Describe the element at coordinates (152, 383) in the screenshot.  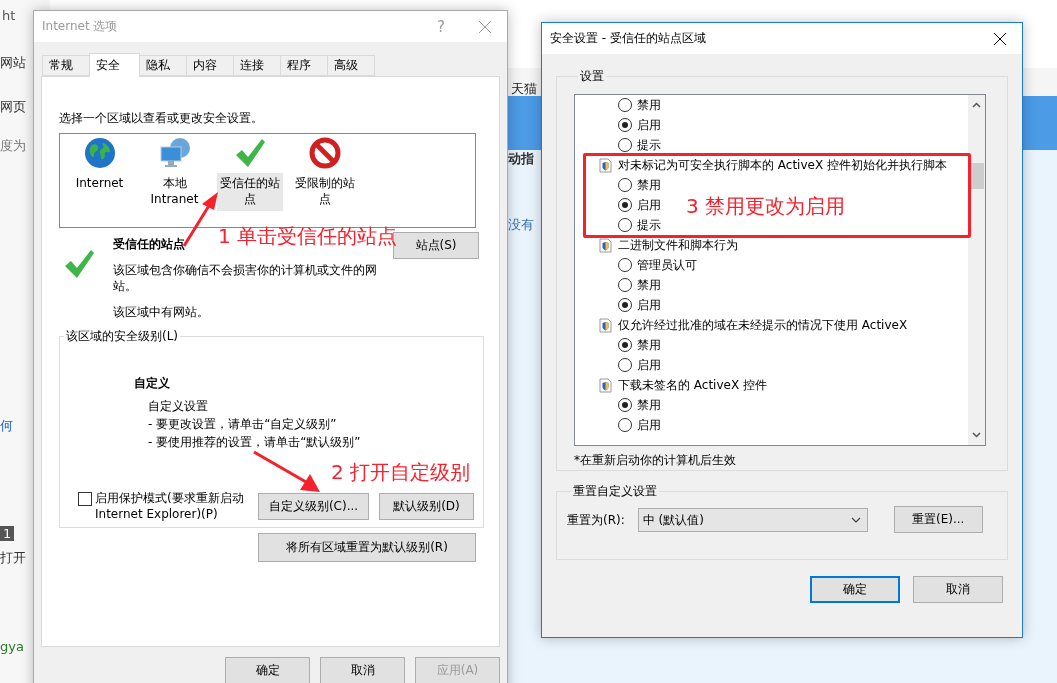
I see `level-name: 自定义` at that location.